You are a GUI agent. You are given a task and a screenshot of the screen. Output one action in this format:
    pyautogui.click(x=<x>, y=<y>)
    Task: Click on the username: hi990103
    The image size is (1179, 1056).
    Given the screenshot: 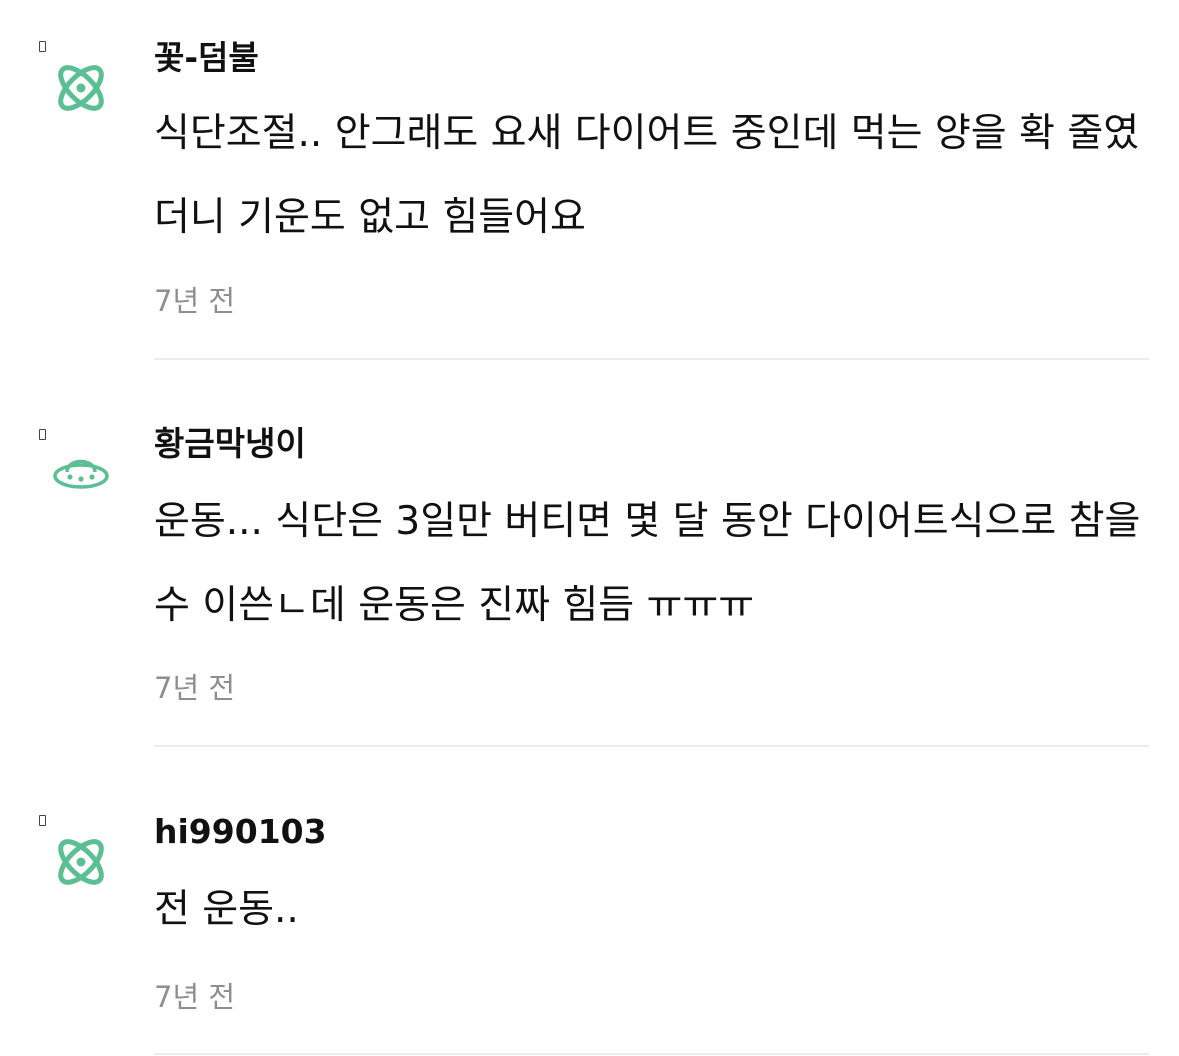 What is the action you would take?
    pyautogui.click(x=240, y=832)
    